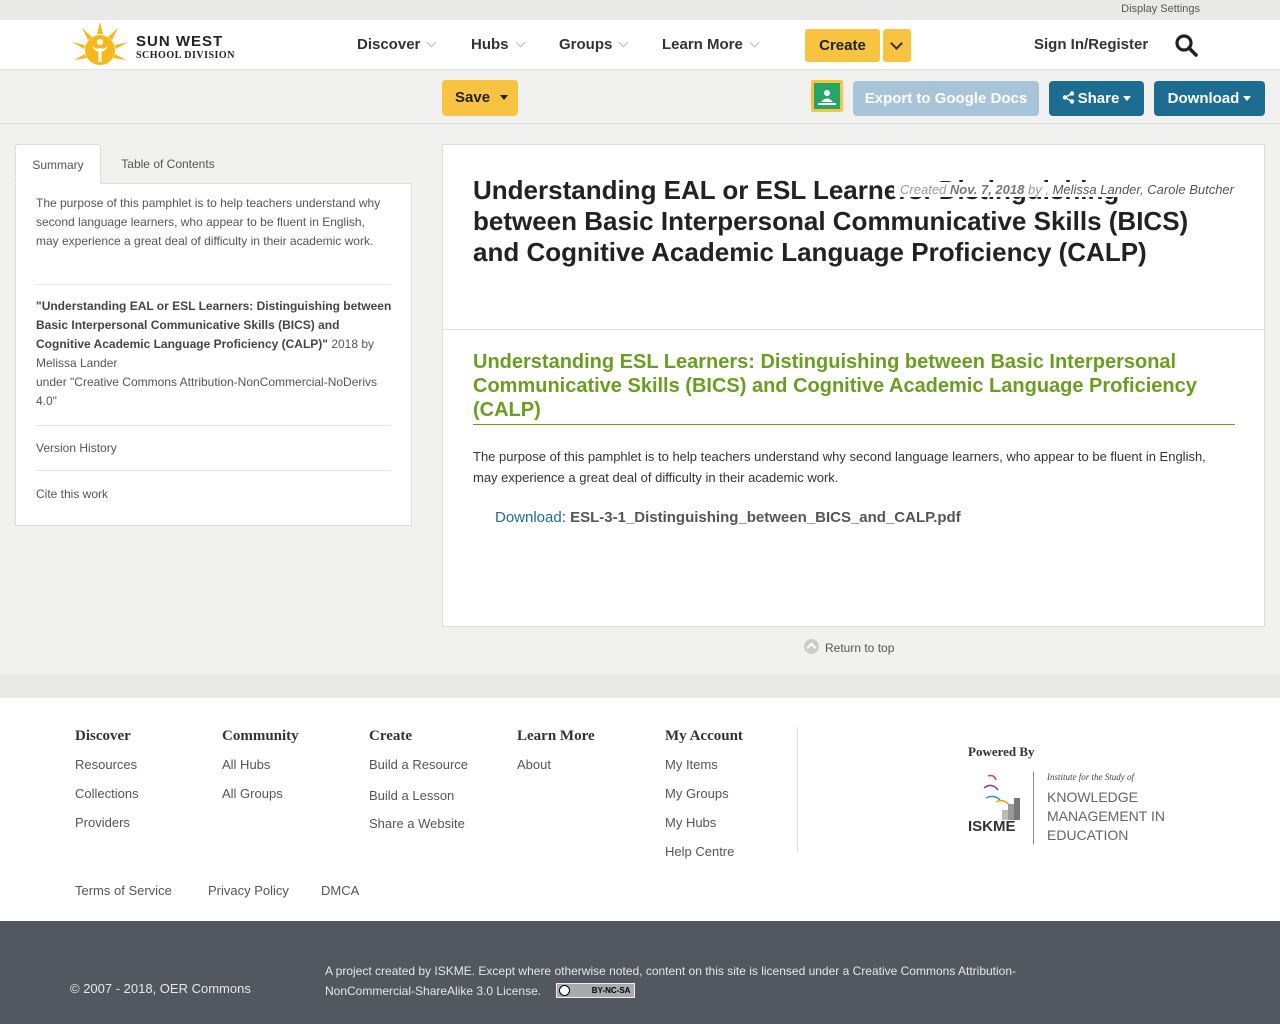  What do you see at coordinates (1001, 797) in the screenshot?
I see `iskme-figure-icon` at bounding box center [1001, 797].